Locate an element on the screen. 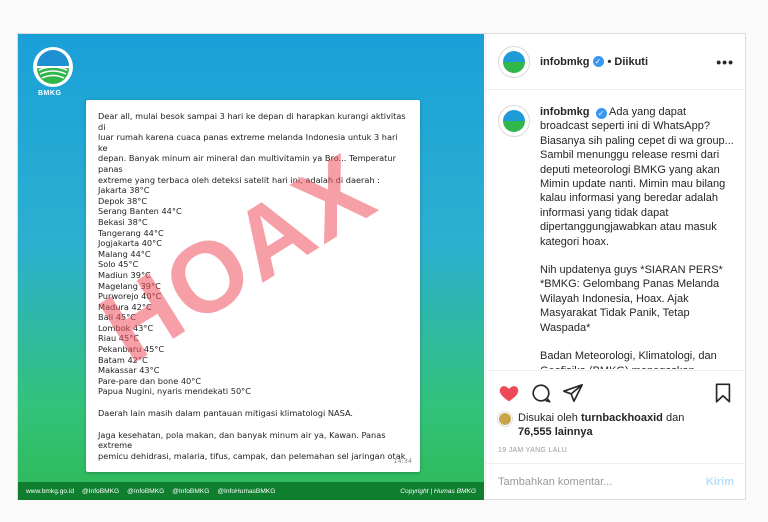  card-line: Jogjakarta 40°C is located at coordinates (130, 243).